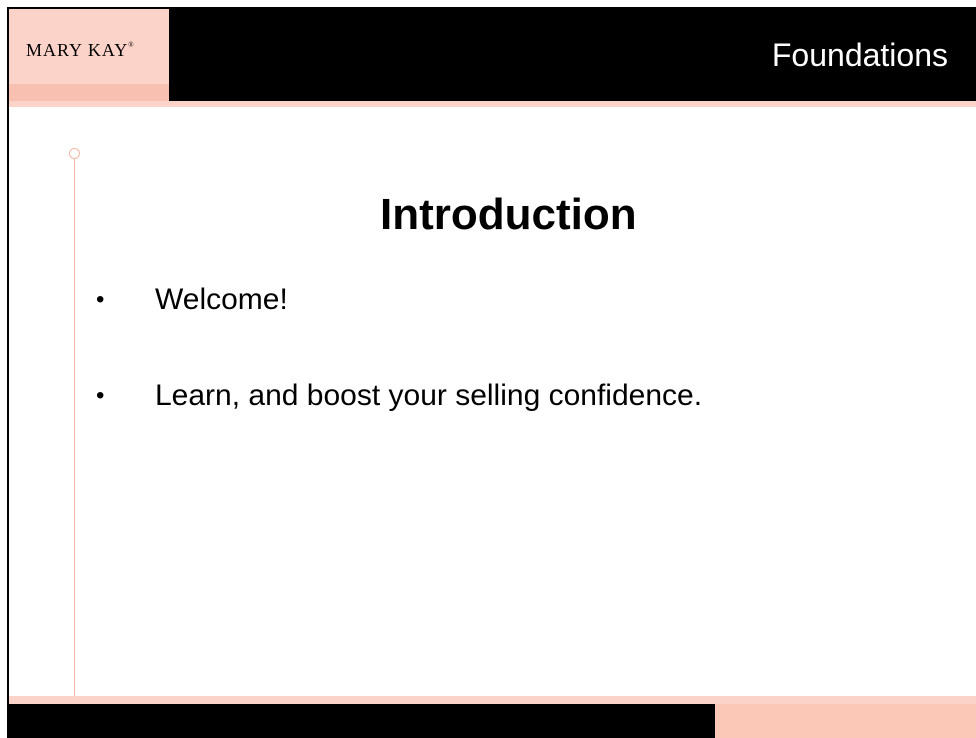  I want to click on brand-logo-text: MARY KAY, so click(77, 50).